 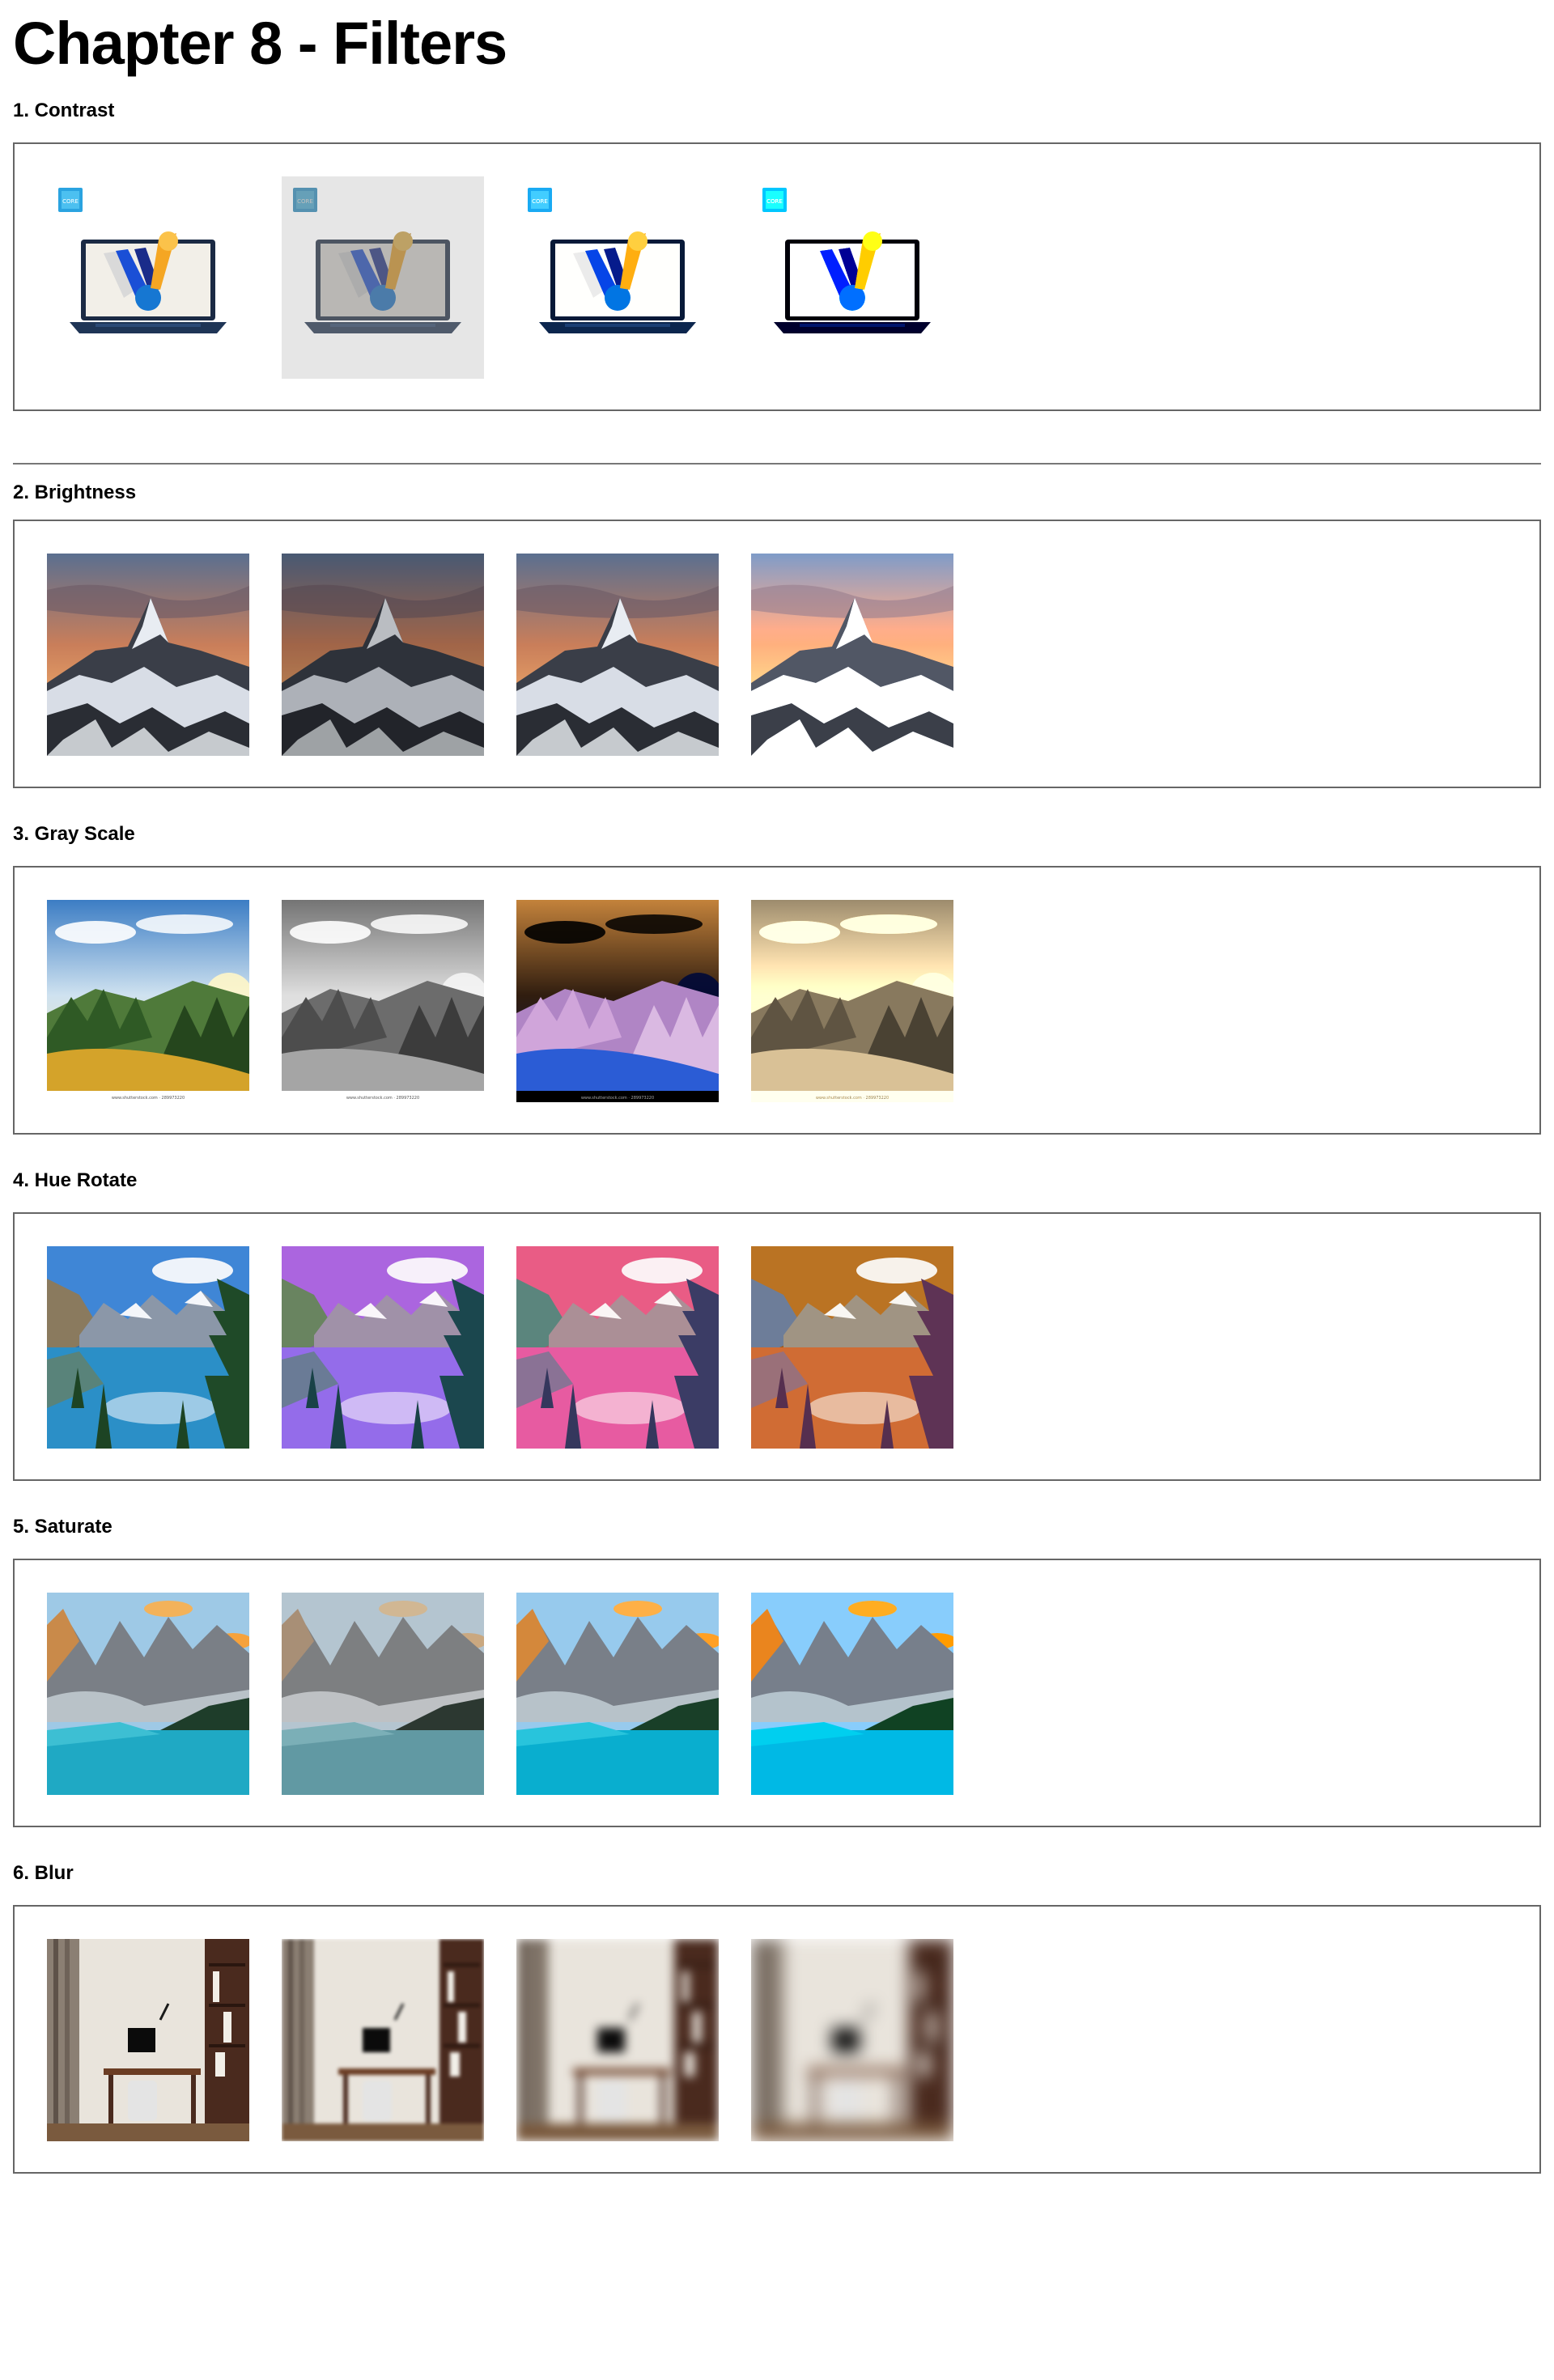 What do you see at coordinates (777, 464) in the screenshot?
I see `section-divider` at bounding box center [777, 464].